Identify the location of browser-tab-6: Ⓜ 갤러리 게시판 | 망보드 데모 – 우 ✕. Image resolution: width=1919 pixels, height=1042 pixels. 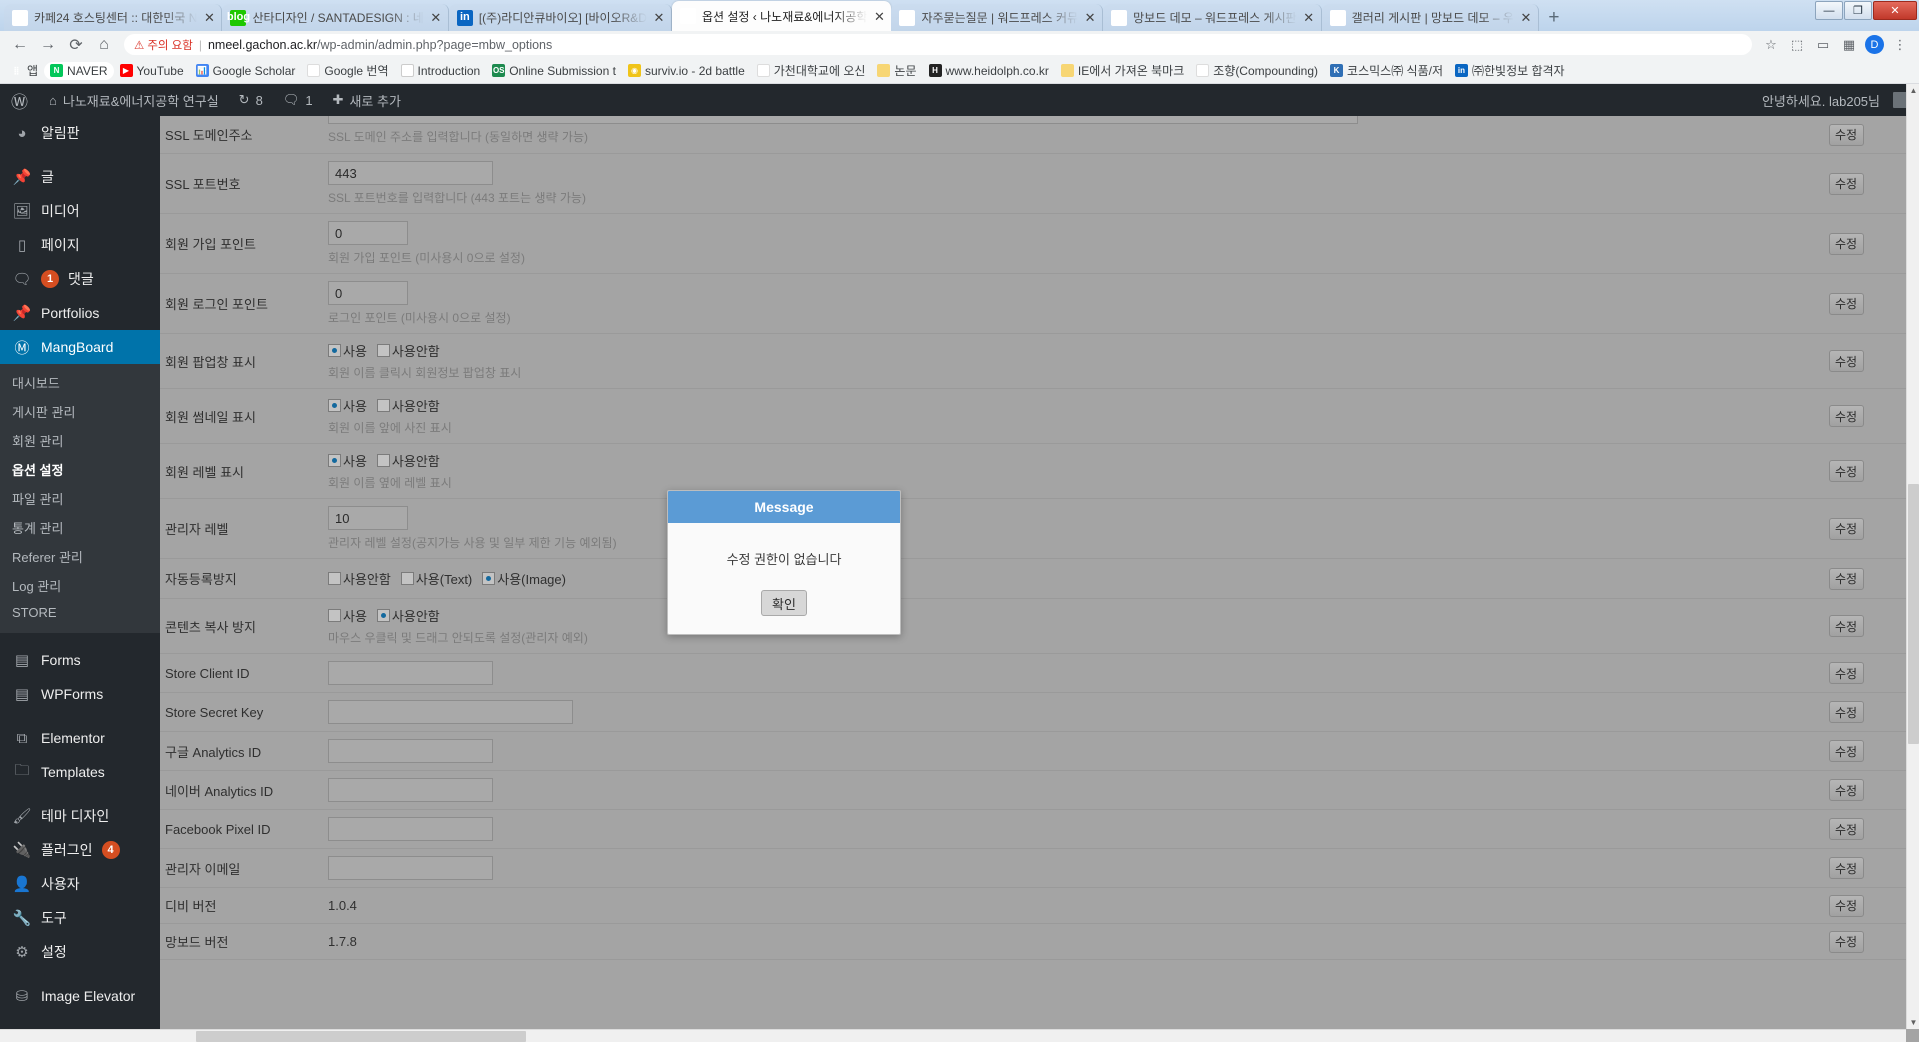
(1430, 17).